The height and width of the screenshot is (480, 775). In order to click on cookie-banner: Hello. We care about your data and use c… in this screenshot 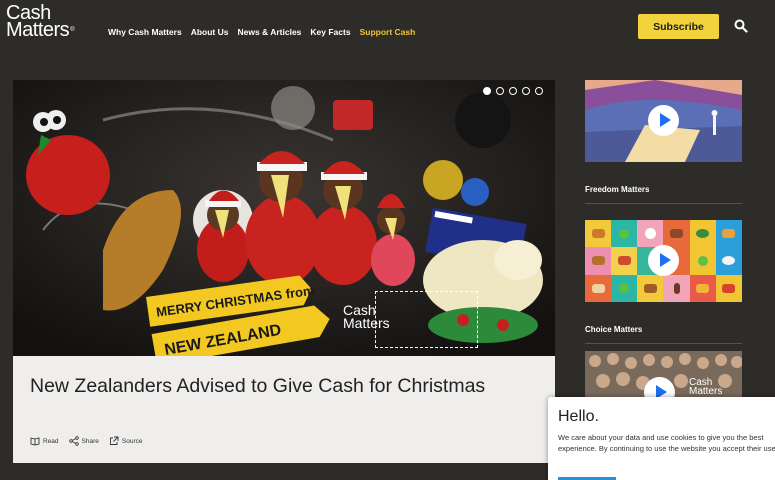, I will do `click(661, 438)`.